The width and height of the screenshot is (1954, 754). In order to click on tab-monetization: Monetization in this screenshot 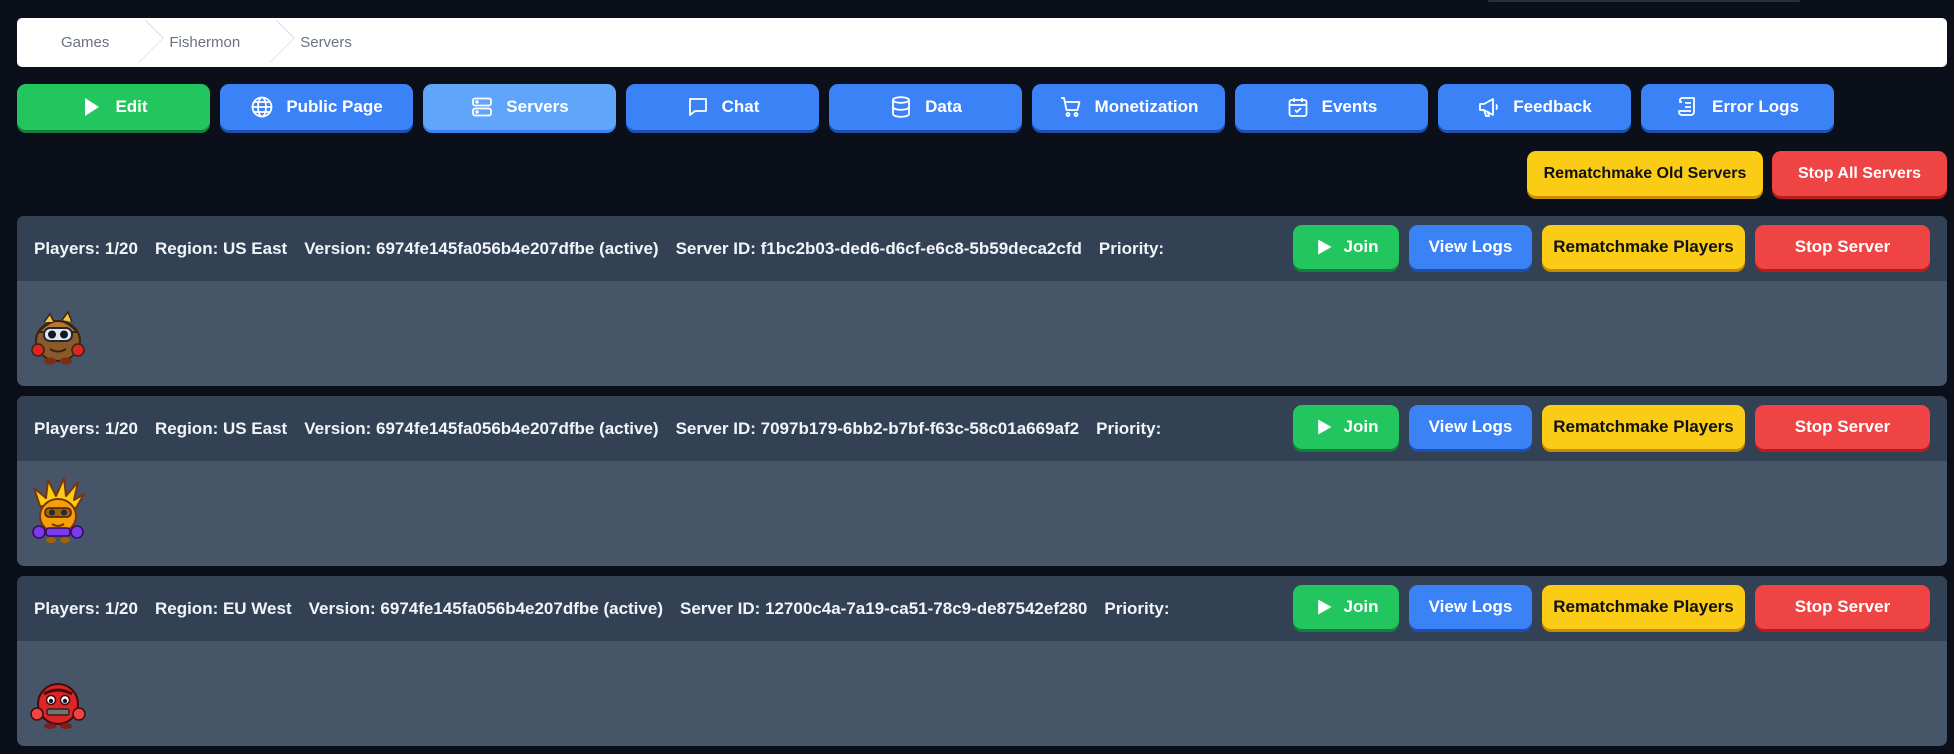, I will do `click(1128, 107)`.